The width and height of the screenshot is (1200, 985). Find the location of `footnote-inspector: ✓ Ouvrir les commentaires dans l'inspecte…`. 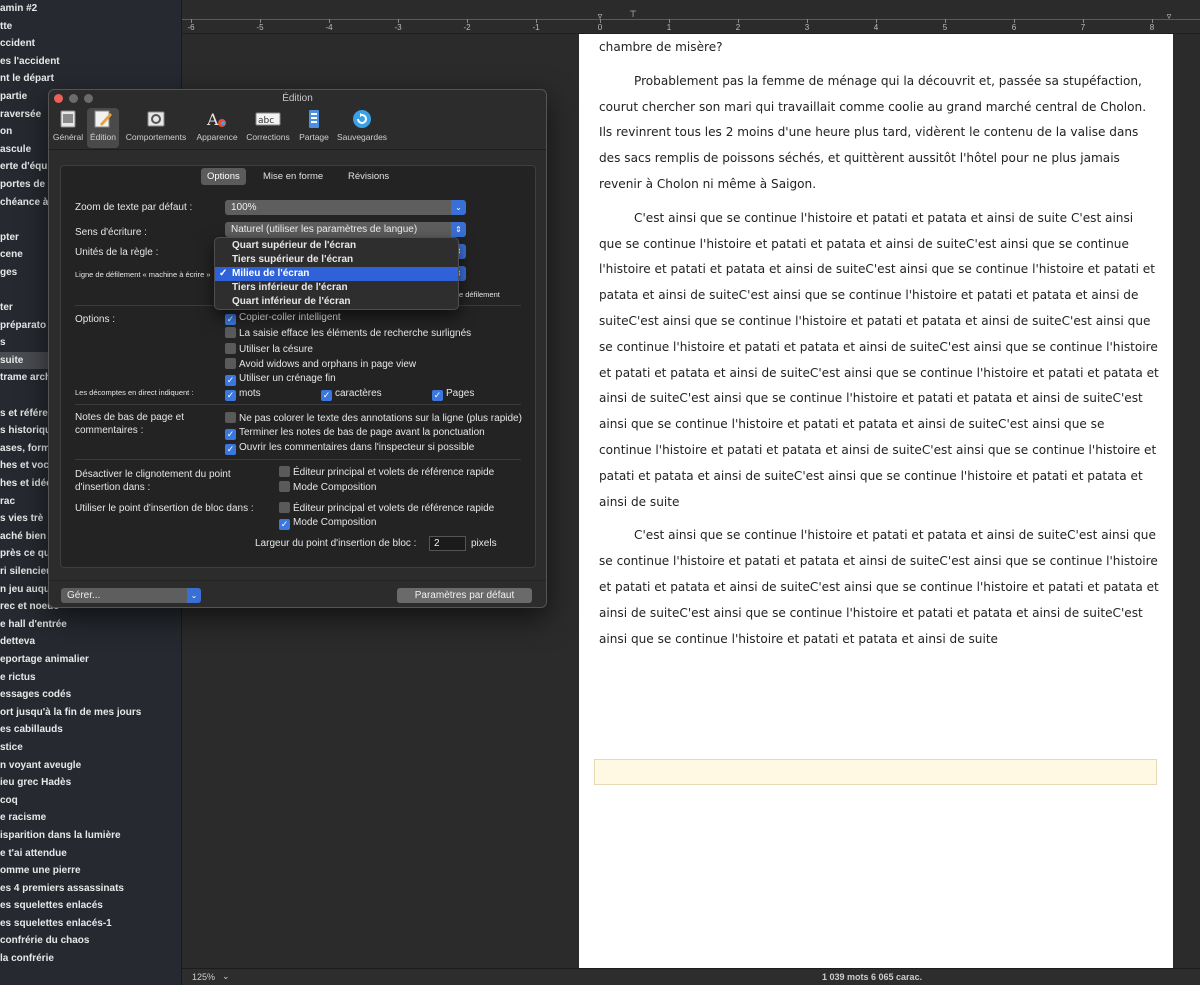

footnote-inspector: ✓ Ouvrir les commentaires dans l'inspecte… is located at coordinates (349, 449).